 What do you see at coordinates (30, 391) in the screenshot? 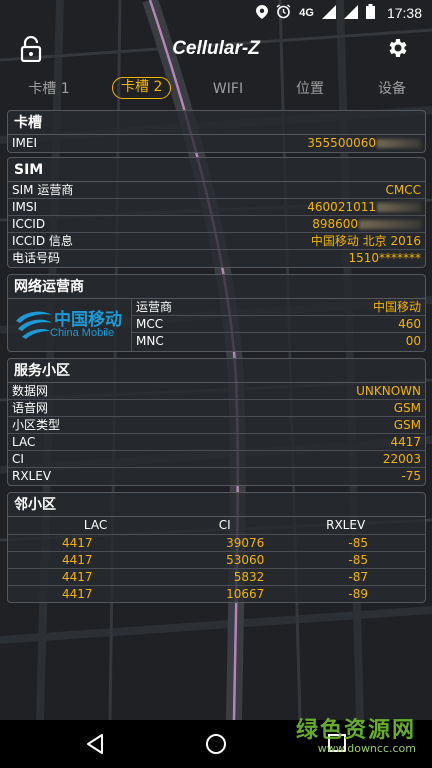
I see `data-network-label: 数据网` at bounding box center [30, 391].